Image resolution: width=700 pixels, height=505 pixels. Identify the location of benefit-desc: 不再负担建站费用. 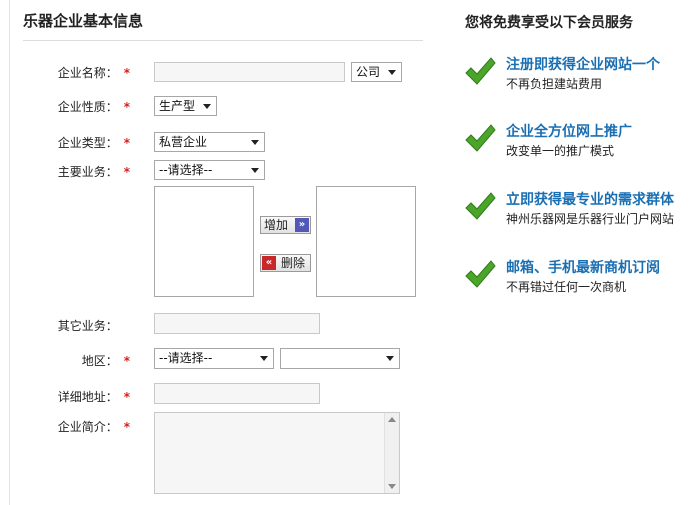
(554, 84).